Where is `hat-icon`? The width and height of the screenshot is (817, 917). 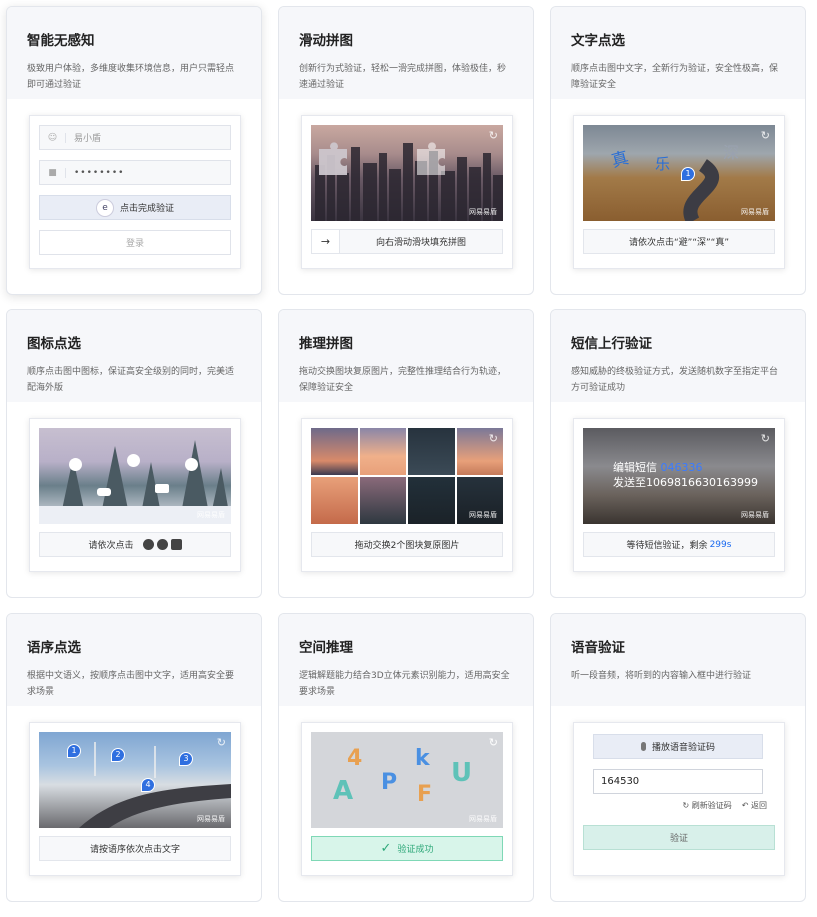 hat-icon is located at coordinates (104, 492).